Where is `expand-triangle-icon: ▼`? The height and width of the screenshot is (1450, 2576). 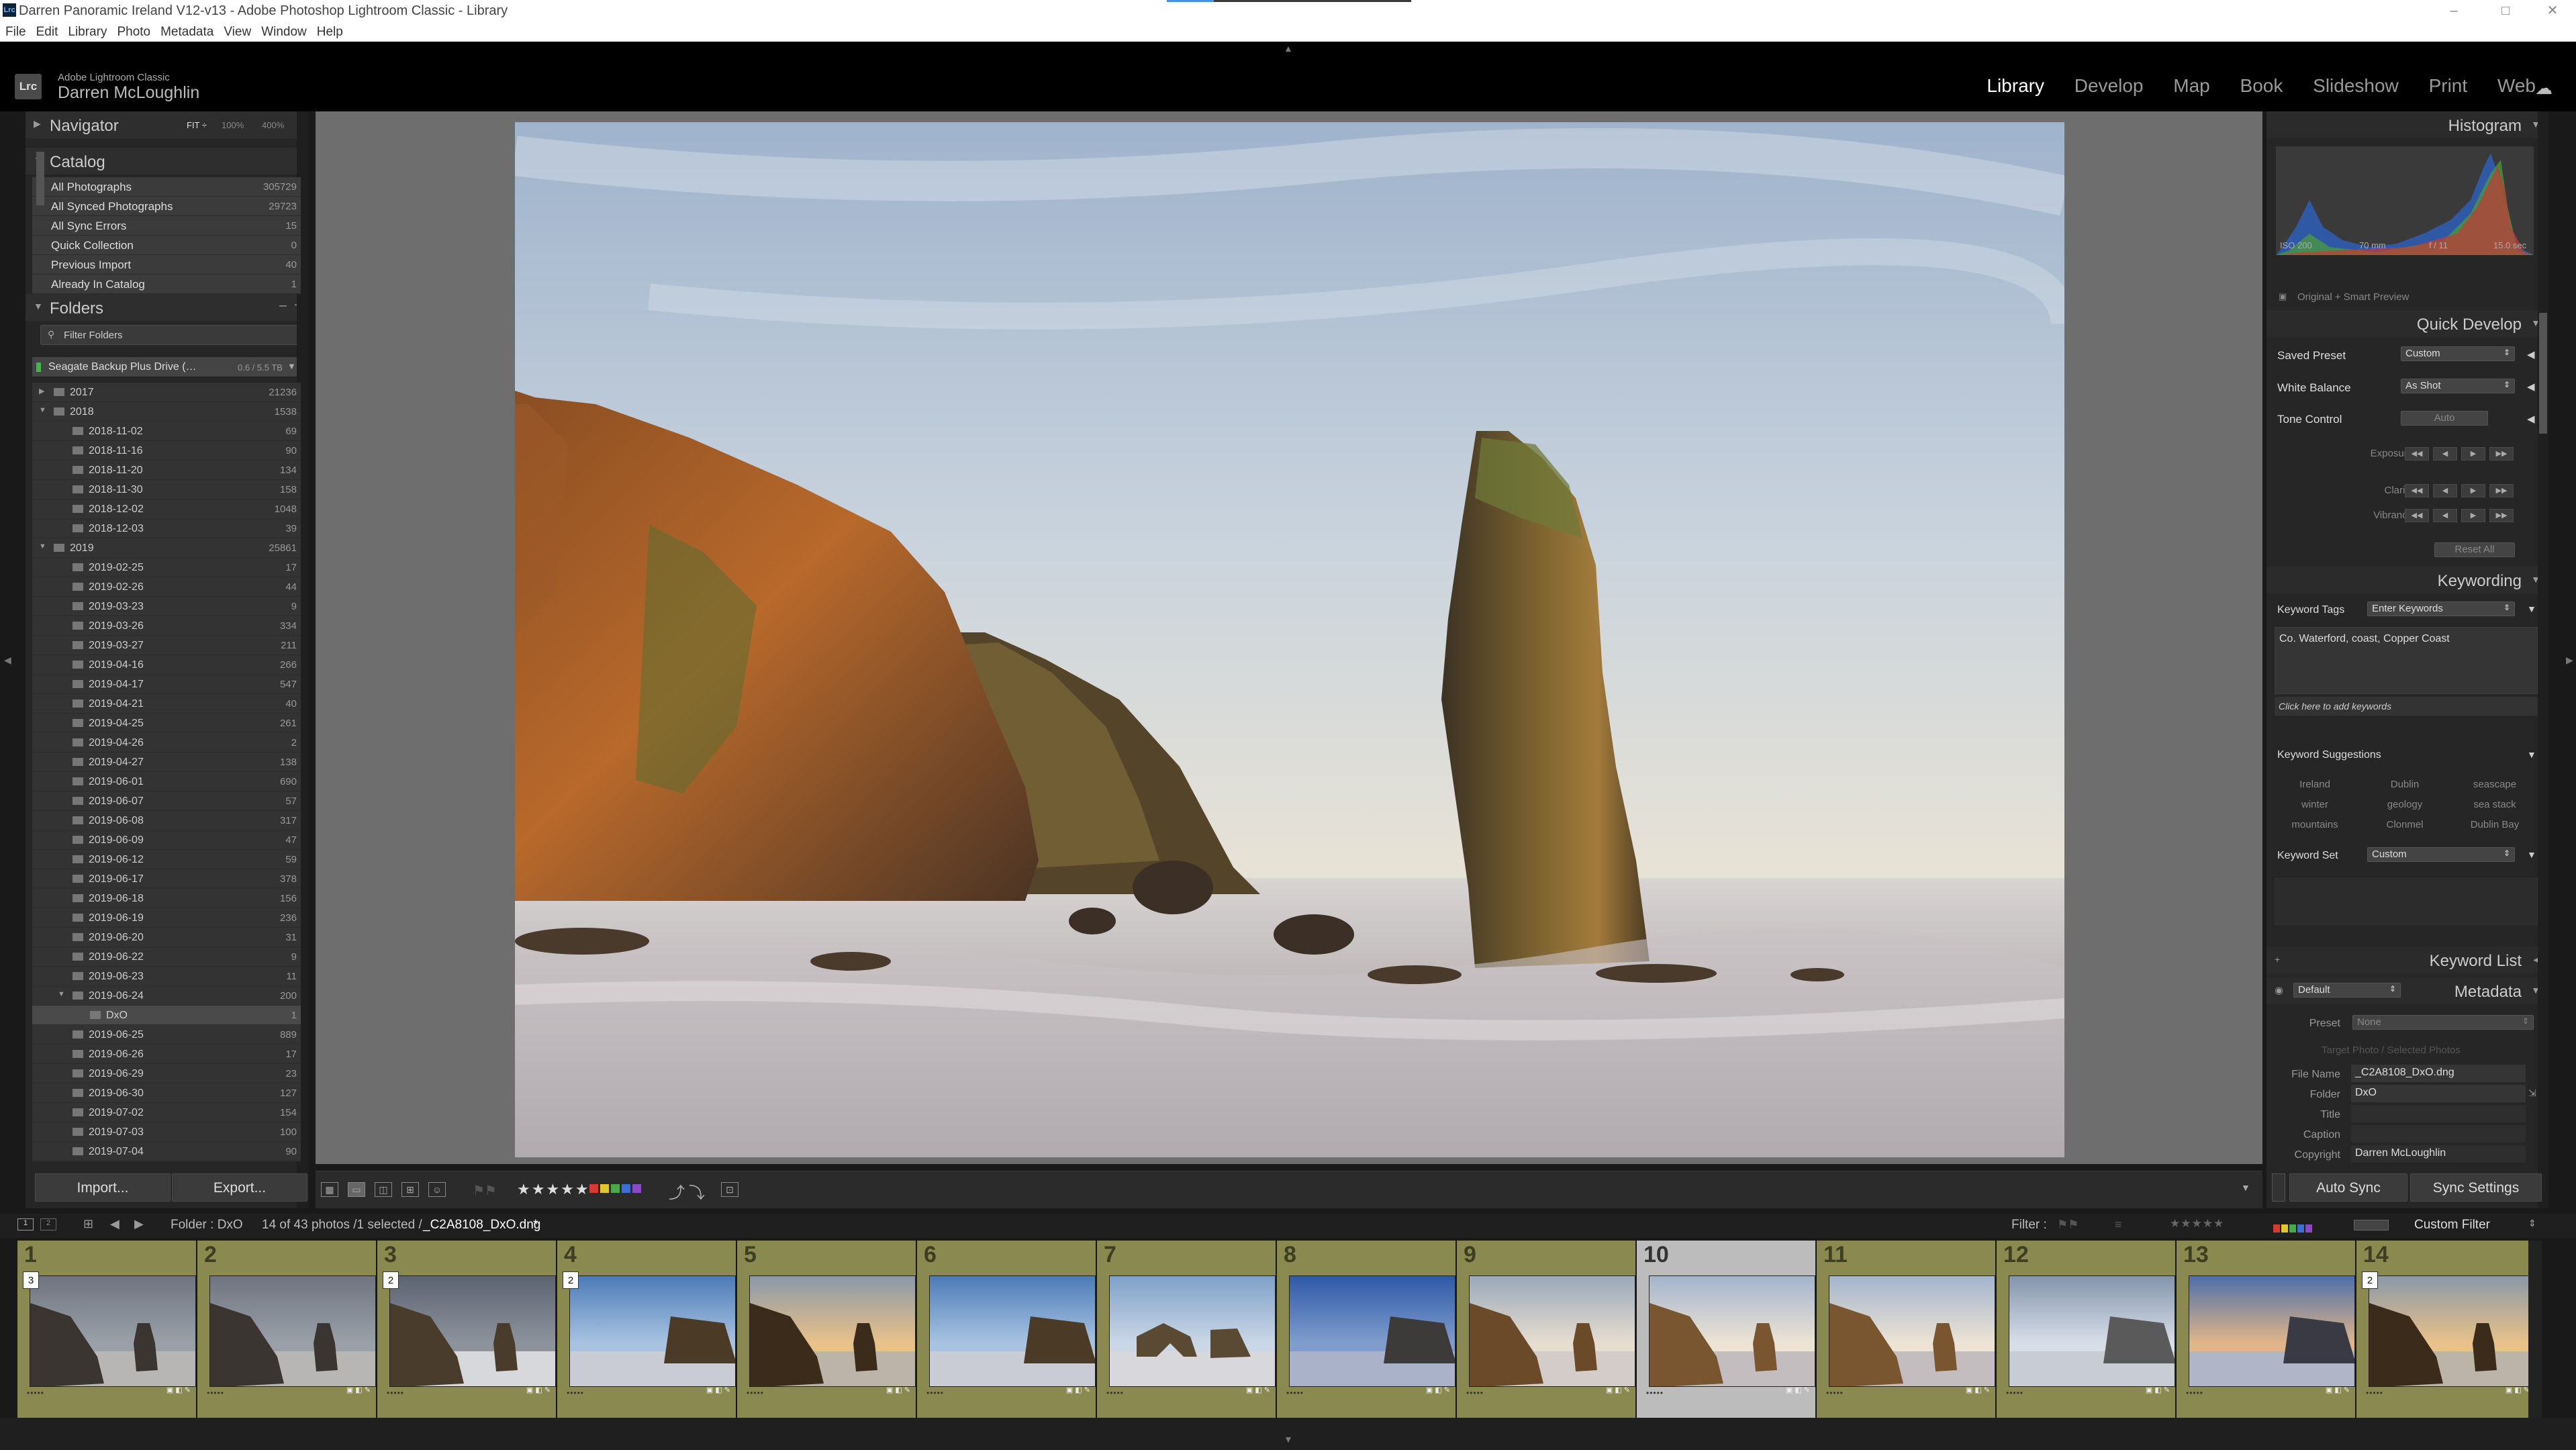
expand-triangle-icon: ▼ is located at coordinates (42, 410).